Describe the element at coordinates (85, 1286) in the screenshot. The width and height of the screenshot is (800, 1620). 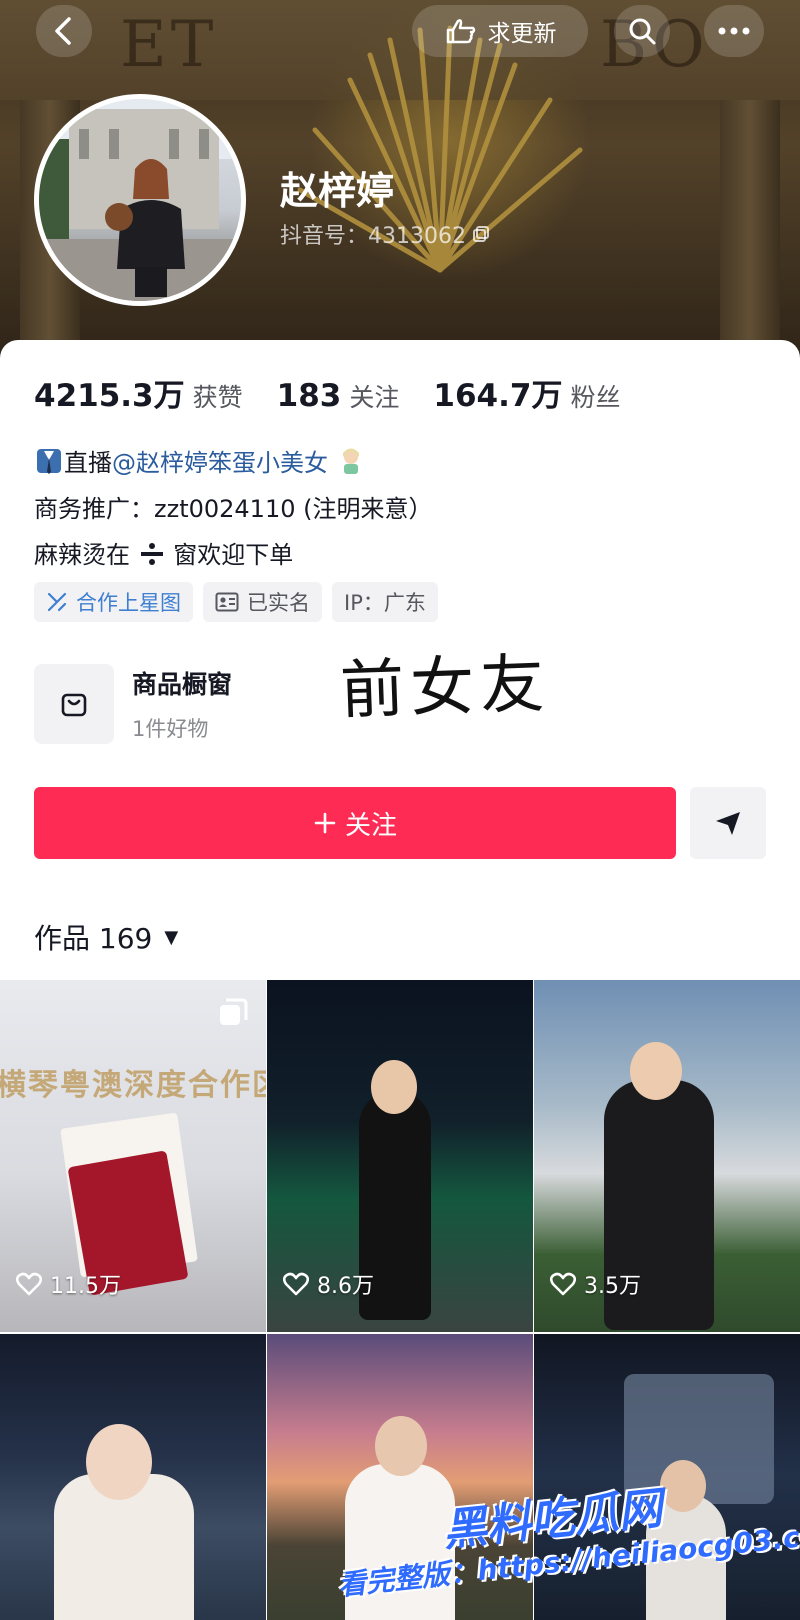
I see `video-likes-count: 11.5万` at that location.